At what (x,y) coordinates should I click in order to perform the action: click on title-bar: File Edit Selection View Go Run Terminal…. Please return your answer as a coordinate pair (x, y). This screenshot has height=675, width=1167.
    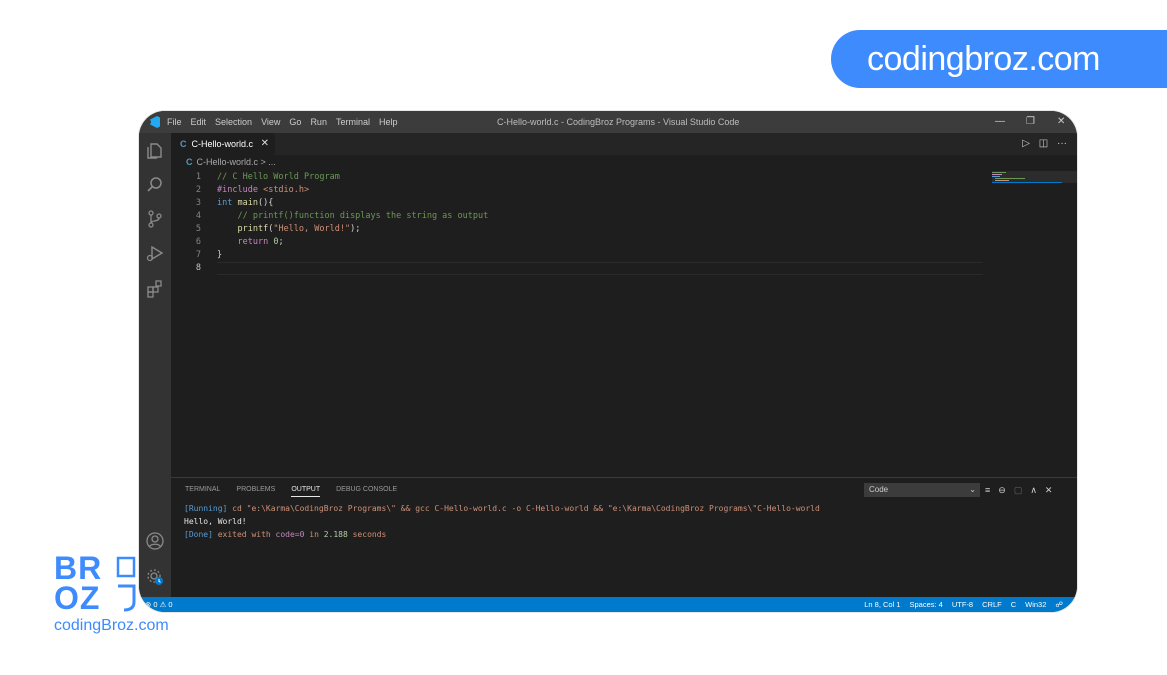
    Looking at the image, I should click on (608, 122).